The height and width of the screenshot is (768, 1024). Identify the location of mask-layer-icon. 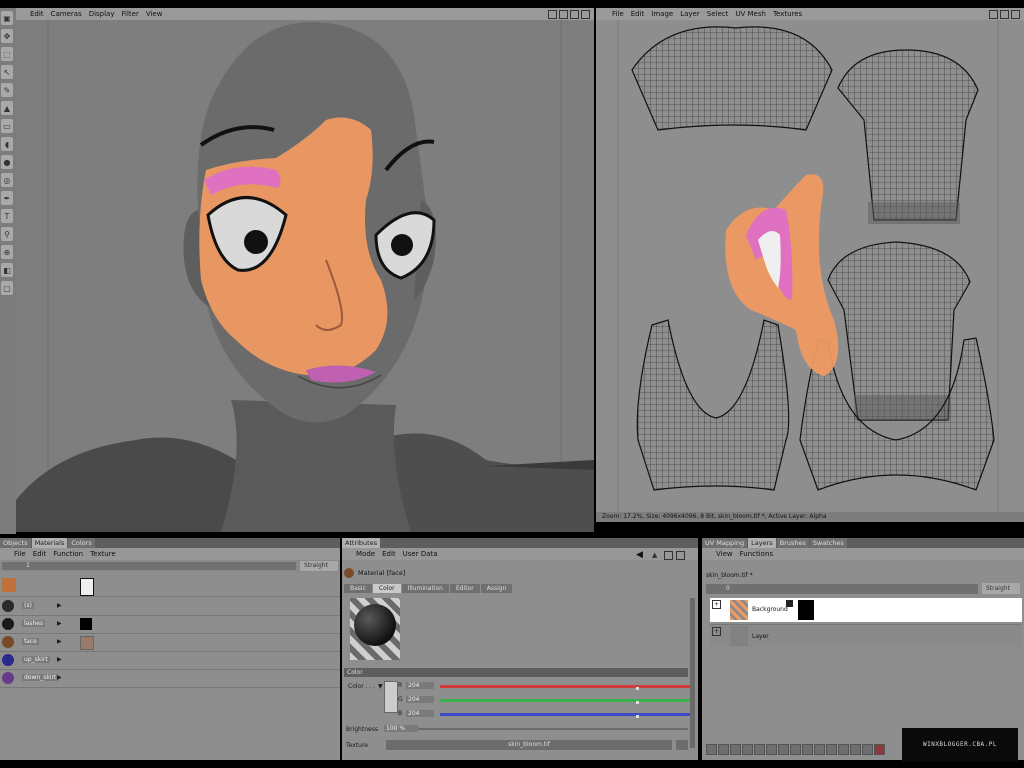
(759, 749).